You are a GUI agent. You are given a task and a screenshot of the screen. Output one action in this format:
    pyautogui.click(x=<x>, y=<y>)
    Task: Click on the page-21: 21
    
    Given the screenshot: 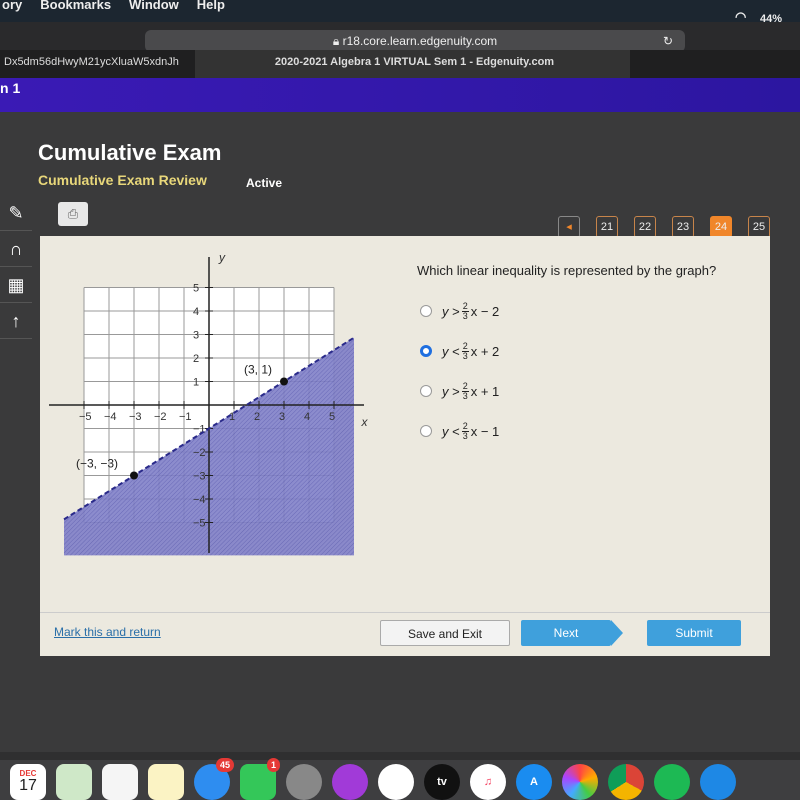 What is the action you would take?
    pyautogui.click(x=607, y=227)
    